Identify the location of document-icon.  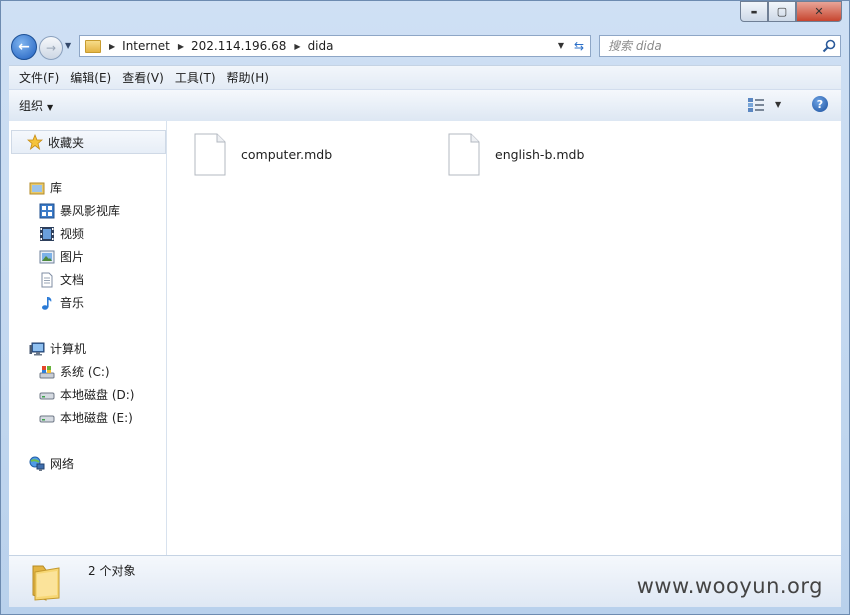
(47, 279).